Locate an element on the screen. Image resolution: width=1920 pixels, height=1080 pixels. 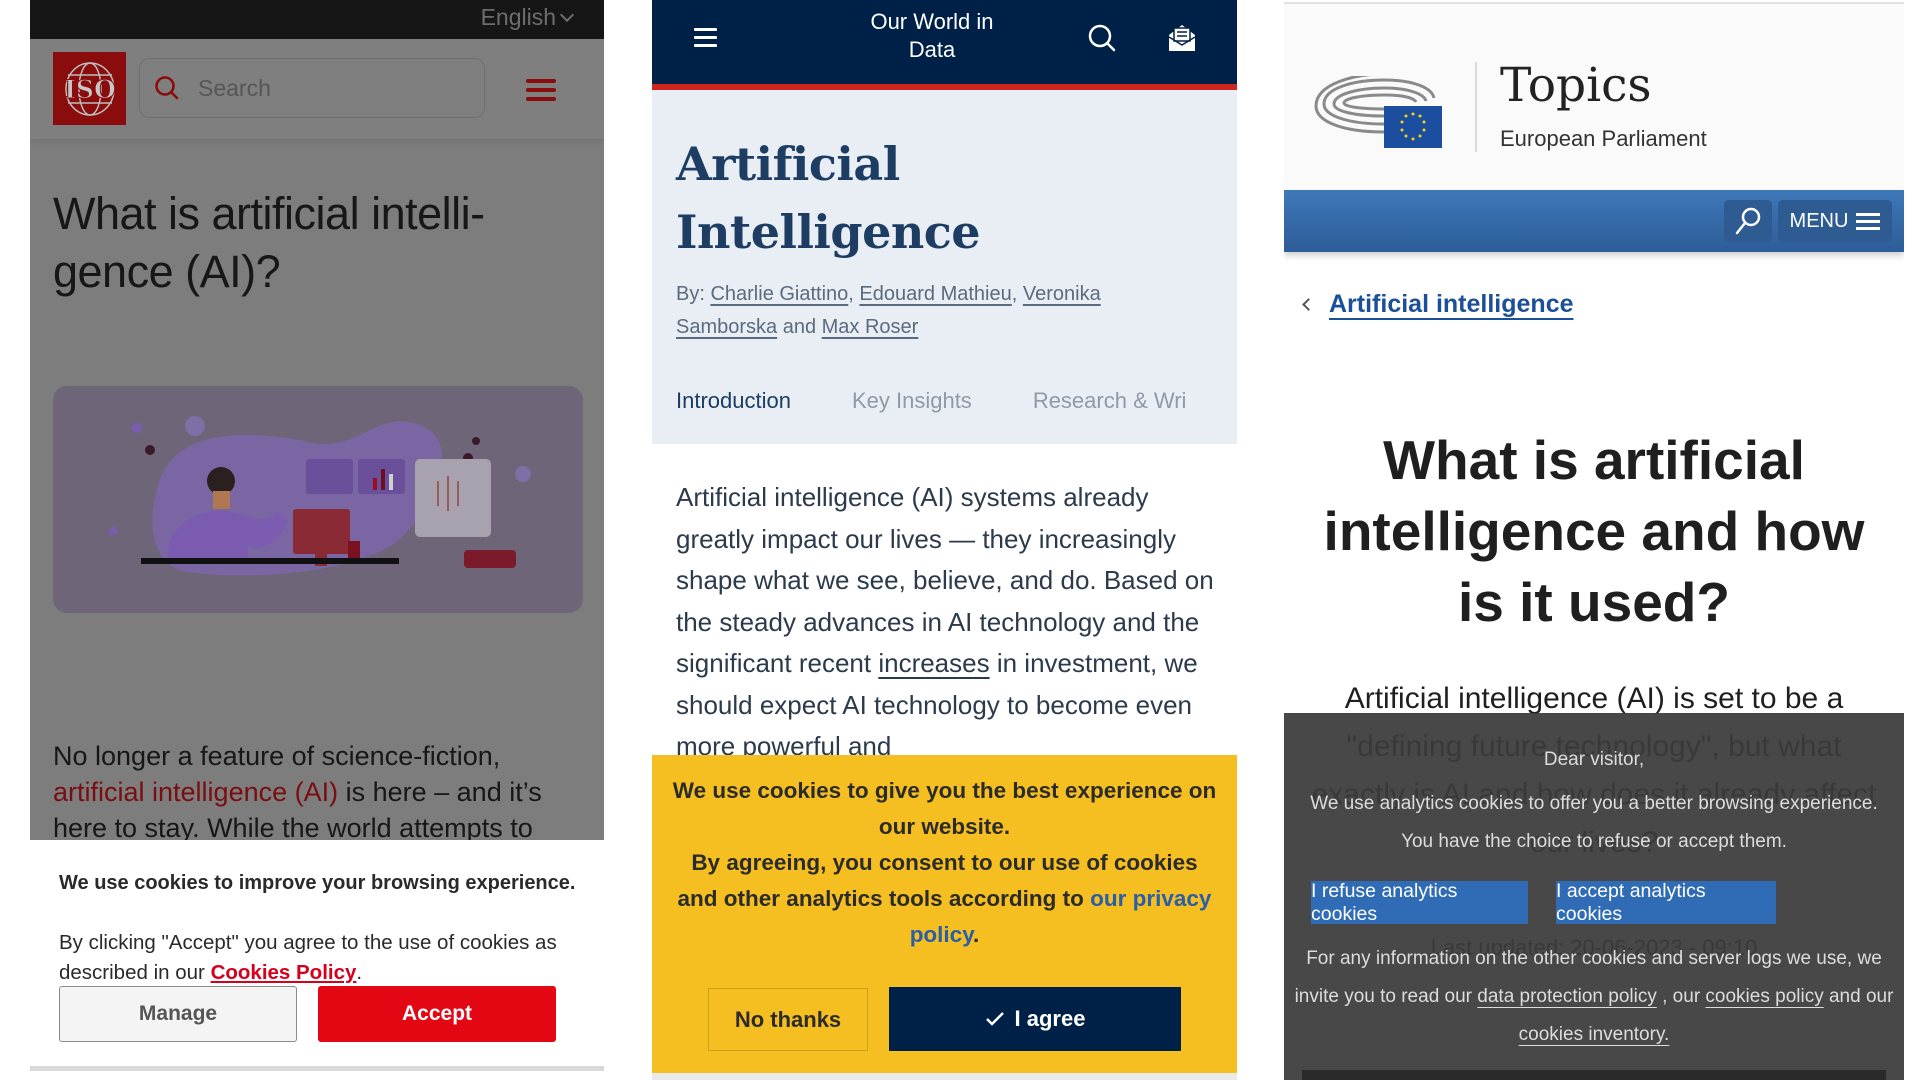
tab-introduction: Introduction is located at coordinates (733, 401).